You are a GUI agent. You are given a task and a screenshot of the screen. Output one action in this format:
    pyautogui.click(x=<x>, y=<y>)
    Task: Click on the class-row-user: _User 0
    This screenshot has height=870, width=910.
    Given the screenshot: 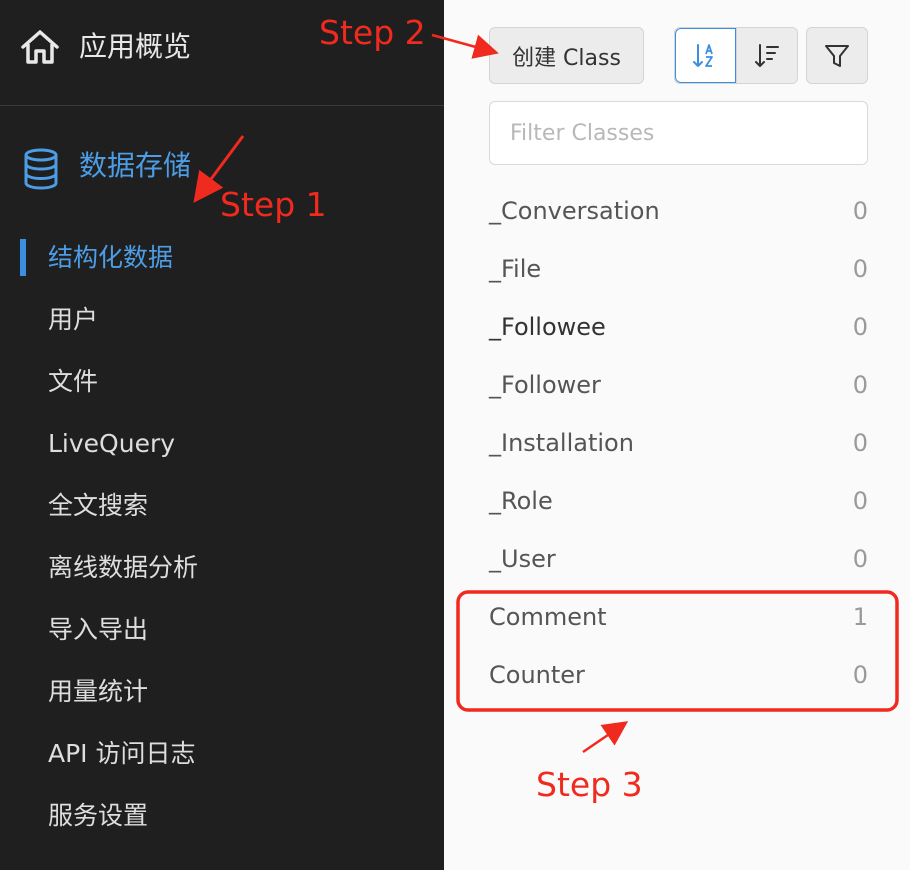 What is the action you would take?
    pyautogui.click(x=678, y=559)
    